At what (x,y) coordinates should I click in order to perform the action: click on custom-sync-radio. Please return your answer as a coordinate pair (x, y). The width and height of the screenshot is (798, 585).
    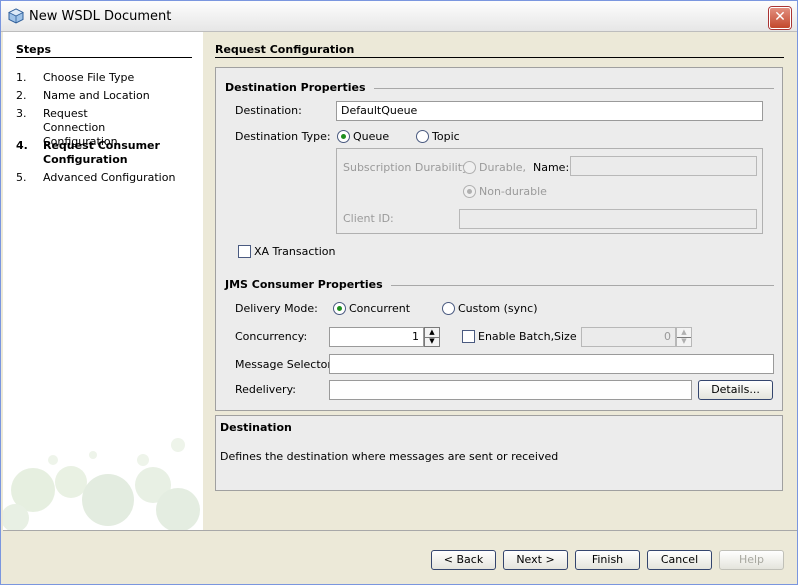
    Looking at the image, I should click on (448, 308).